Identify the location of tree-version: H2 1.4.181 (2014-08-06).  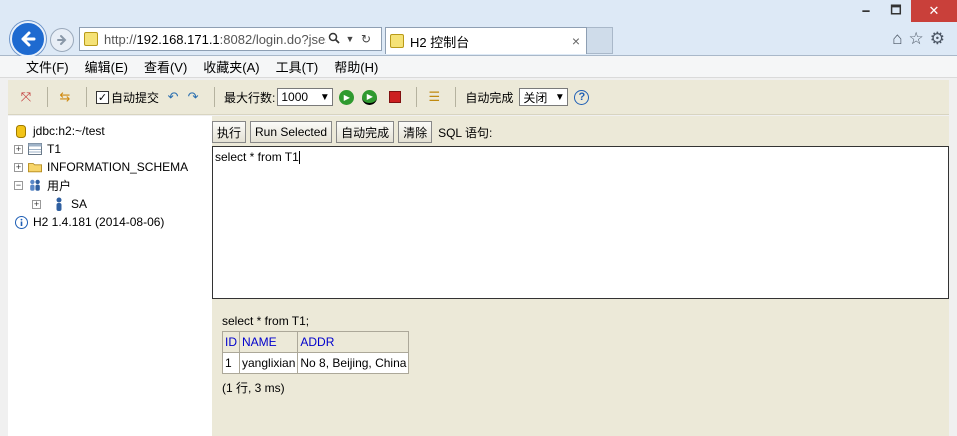
(89, 222).